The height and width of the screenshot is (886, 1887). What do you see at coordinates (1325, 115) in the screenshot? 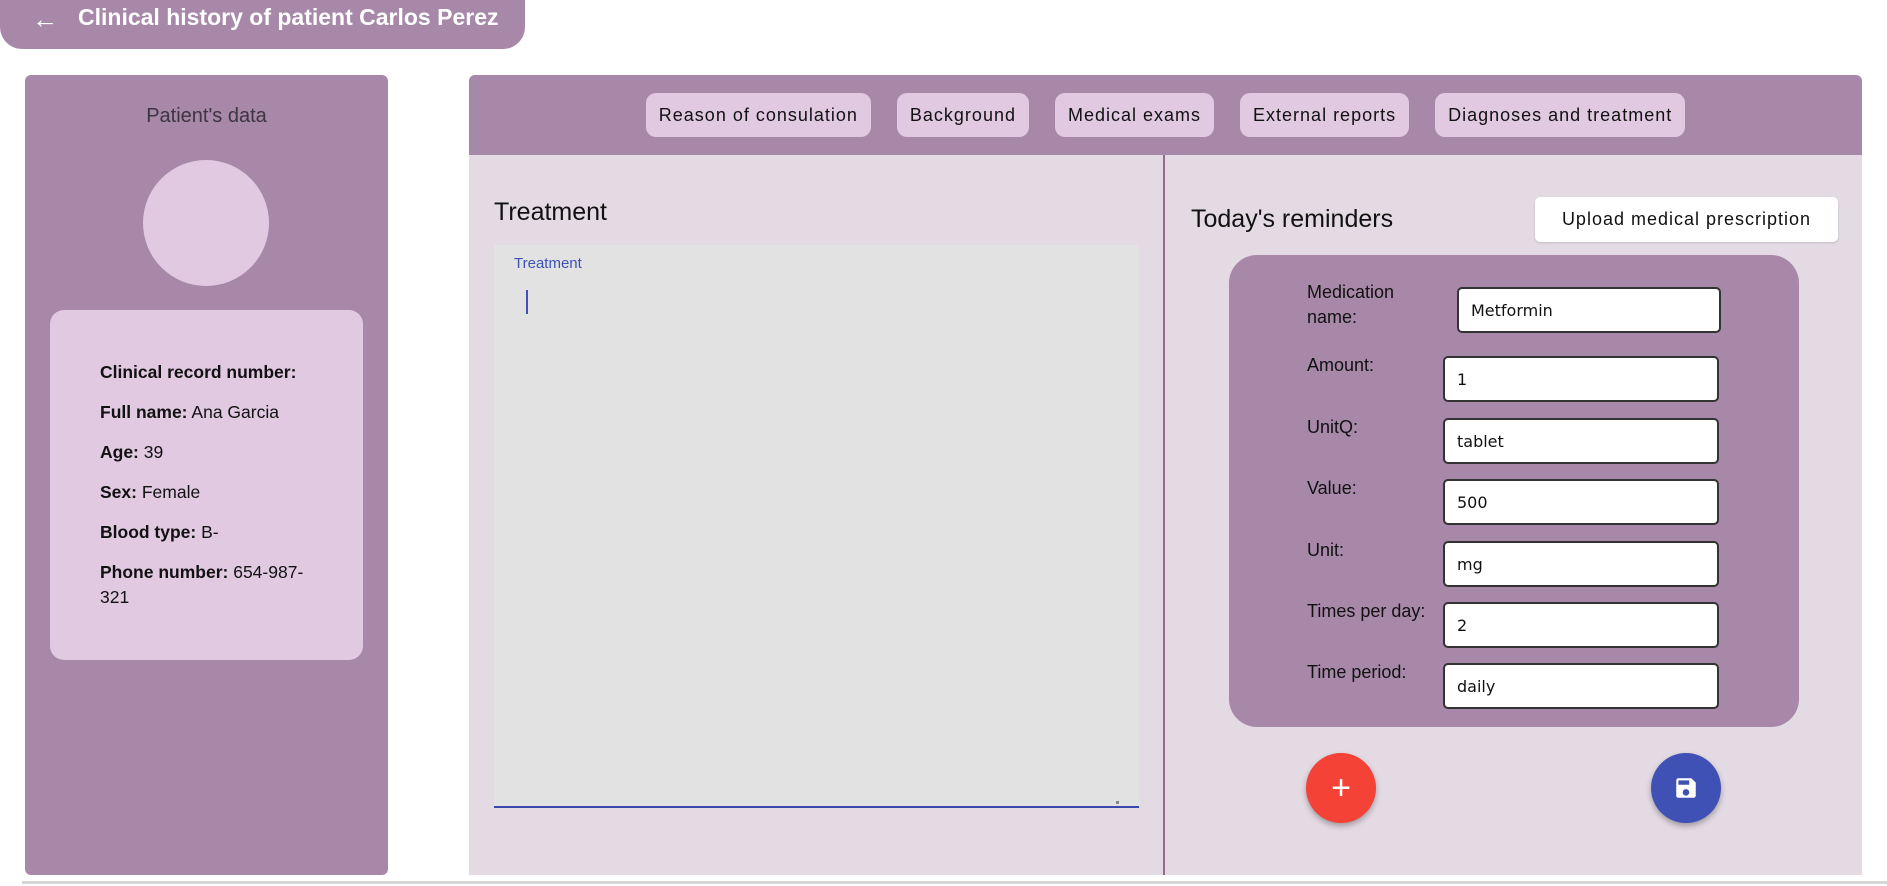
I see `tab-external-reports: External reports` at bounding box center [1325, 115].